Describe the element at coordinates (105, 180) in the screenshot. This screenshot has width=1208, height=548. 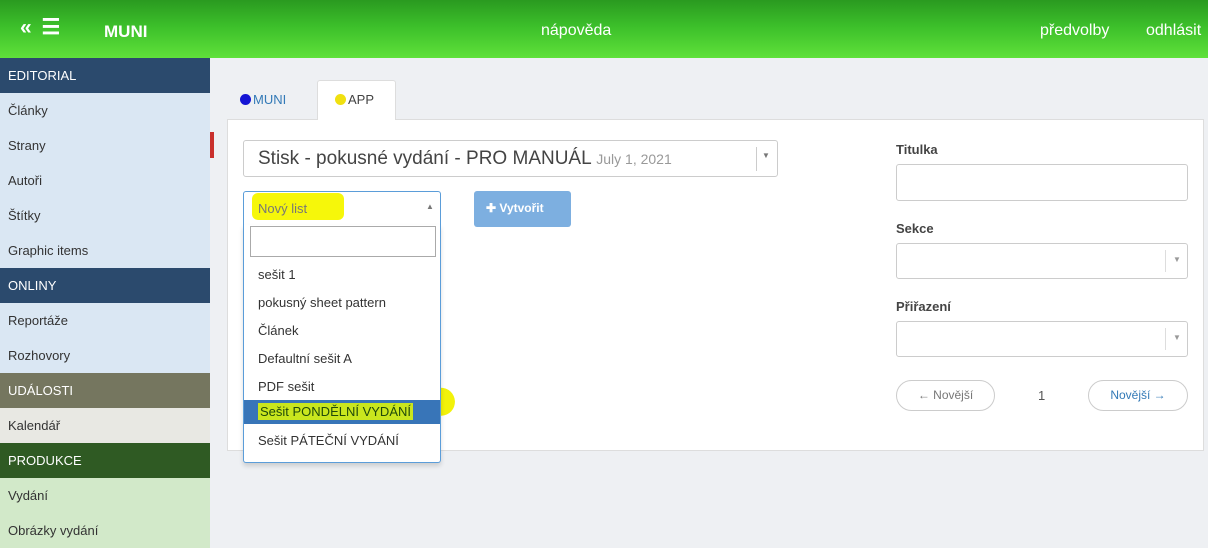
I see `sidebar-item-autori: Autoři` at that location.